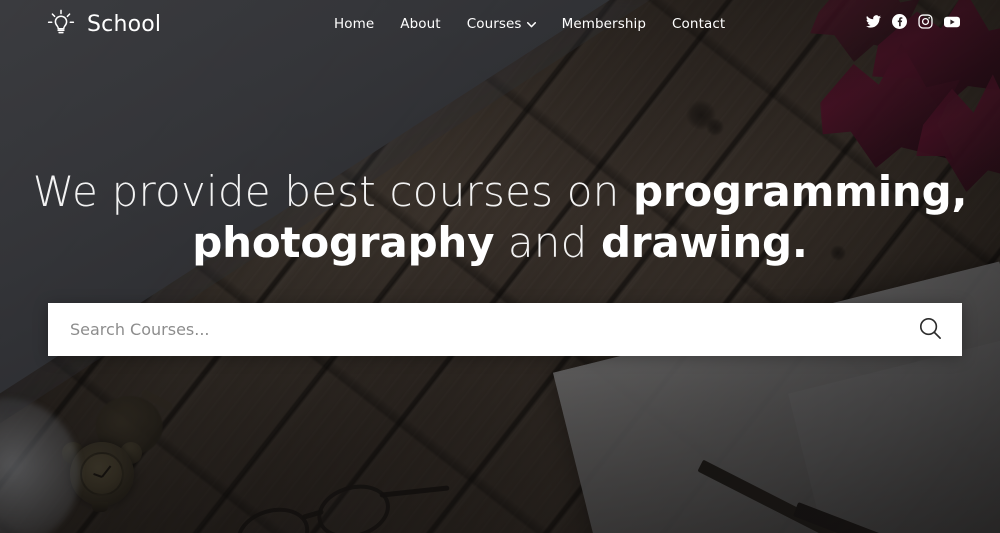 This screenshot has width=1000, height=533. I want to click on twitter-icon, so click(873, 24).